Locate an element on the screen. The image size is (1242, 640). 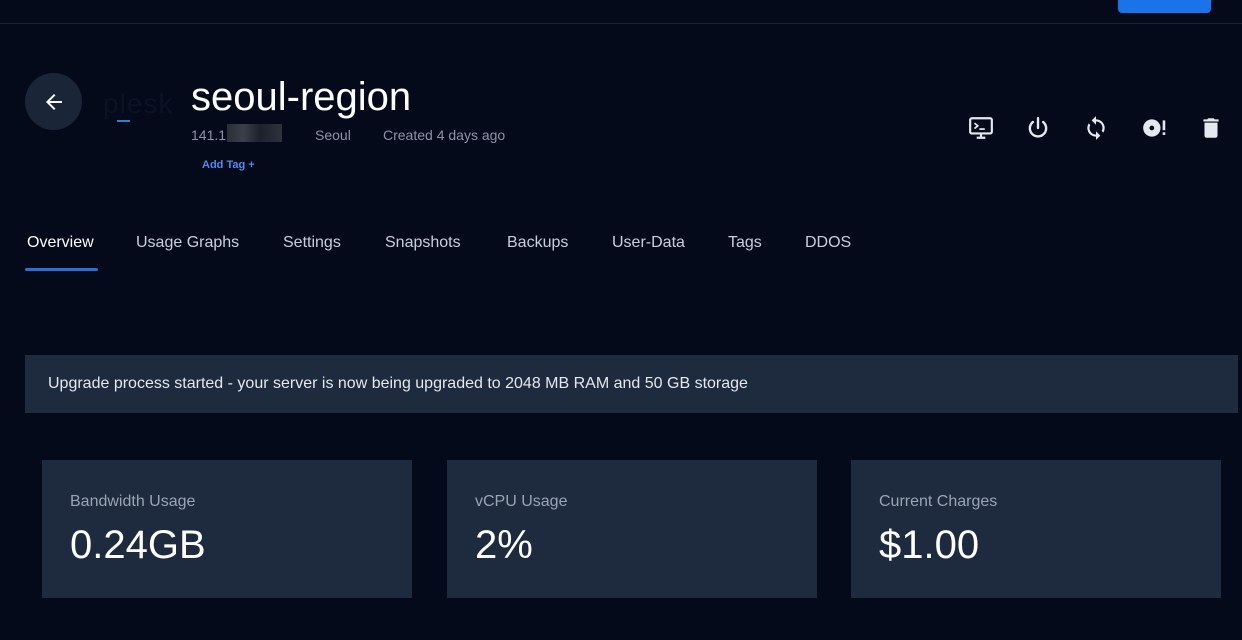
tab-tags: Tags is located at coordinates (745, 249).